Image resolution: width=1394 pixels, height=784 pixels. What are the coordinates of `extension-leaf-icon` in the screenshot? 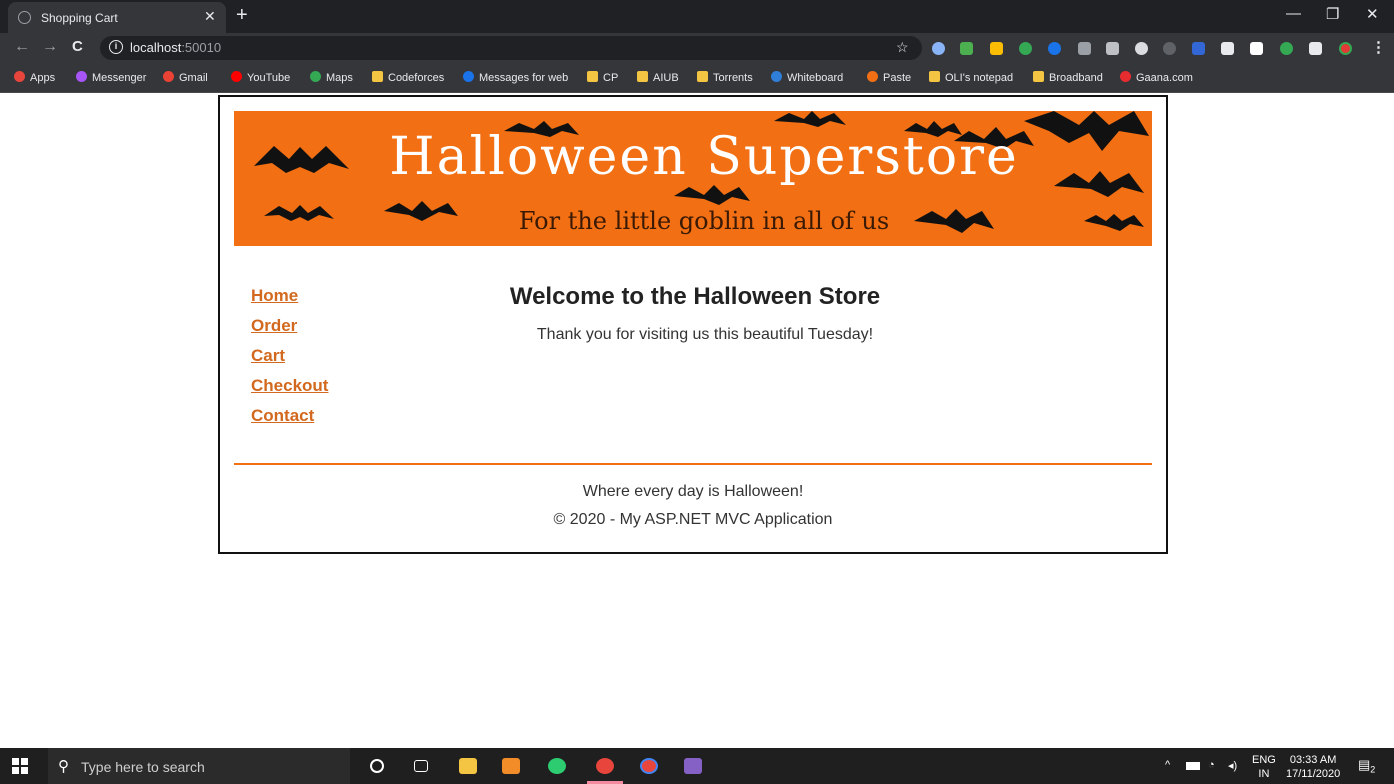 It's located at (1084, 48).